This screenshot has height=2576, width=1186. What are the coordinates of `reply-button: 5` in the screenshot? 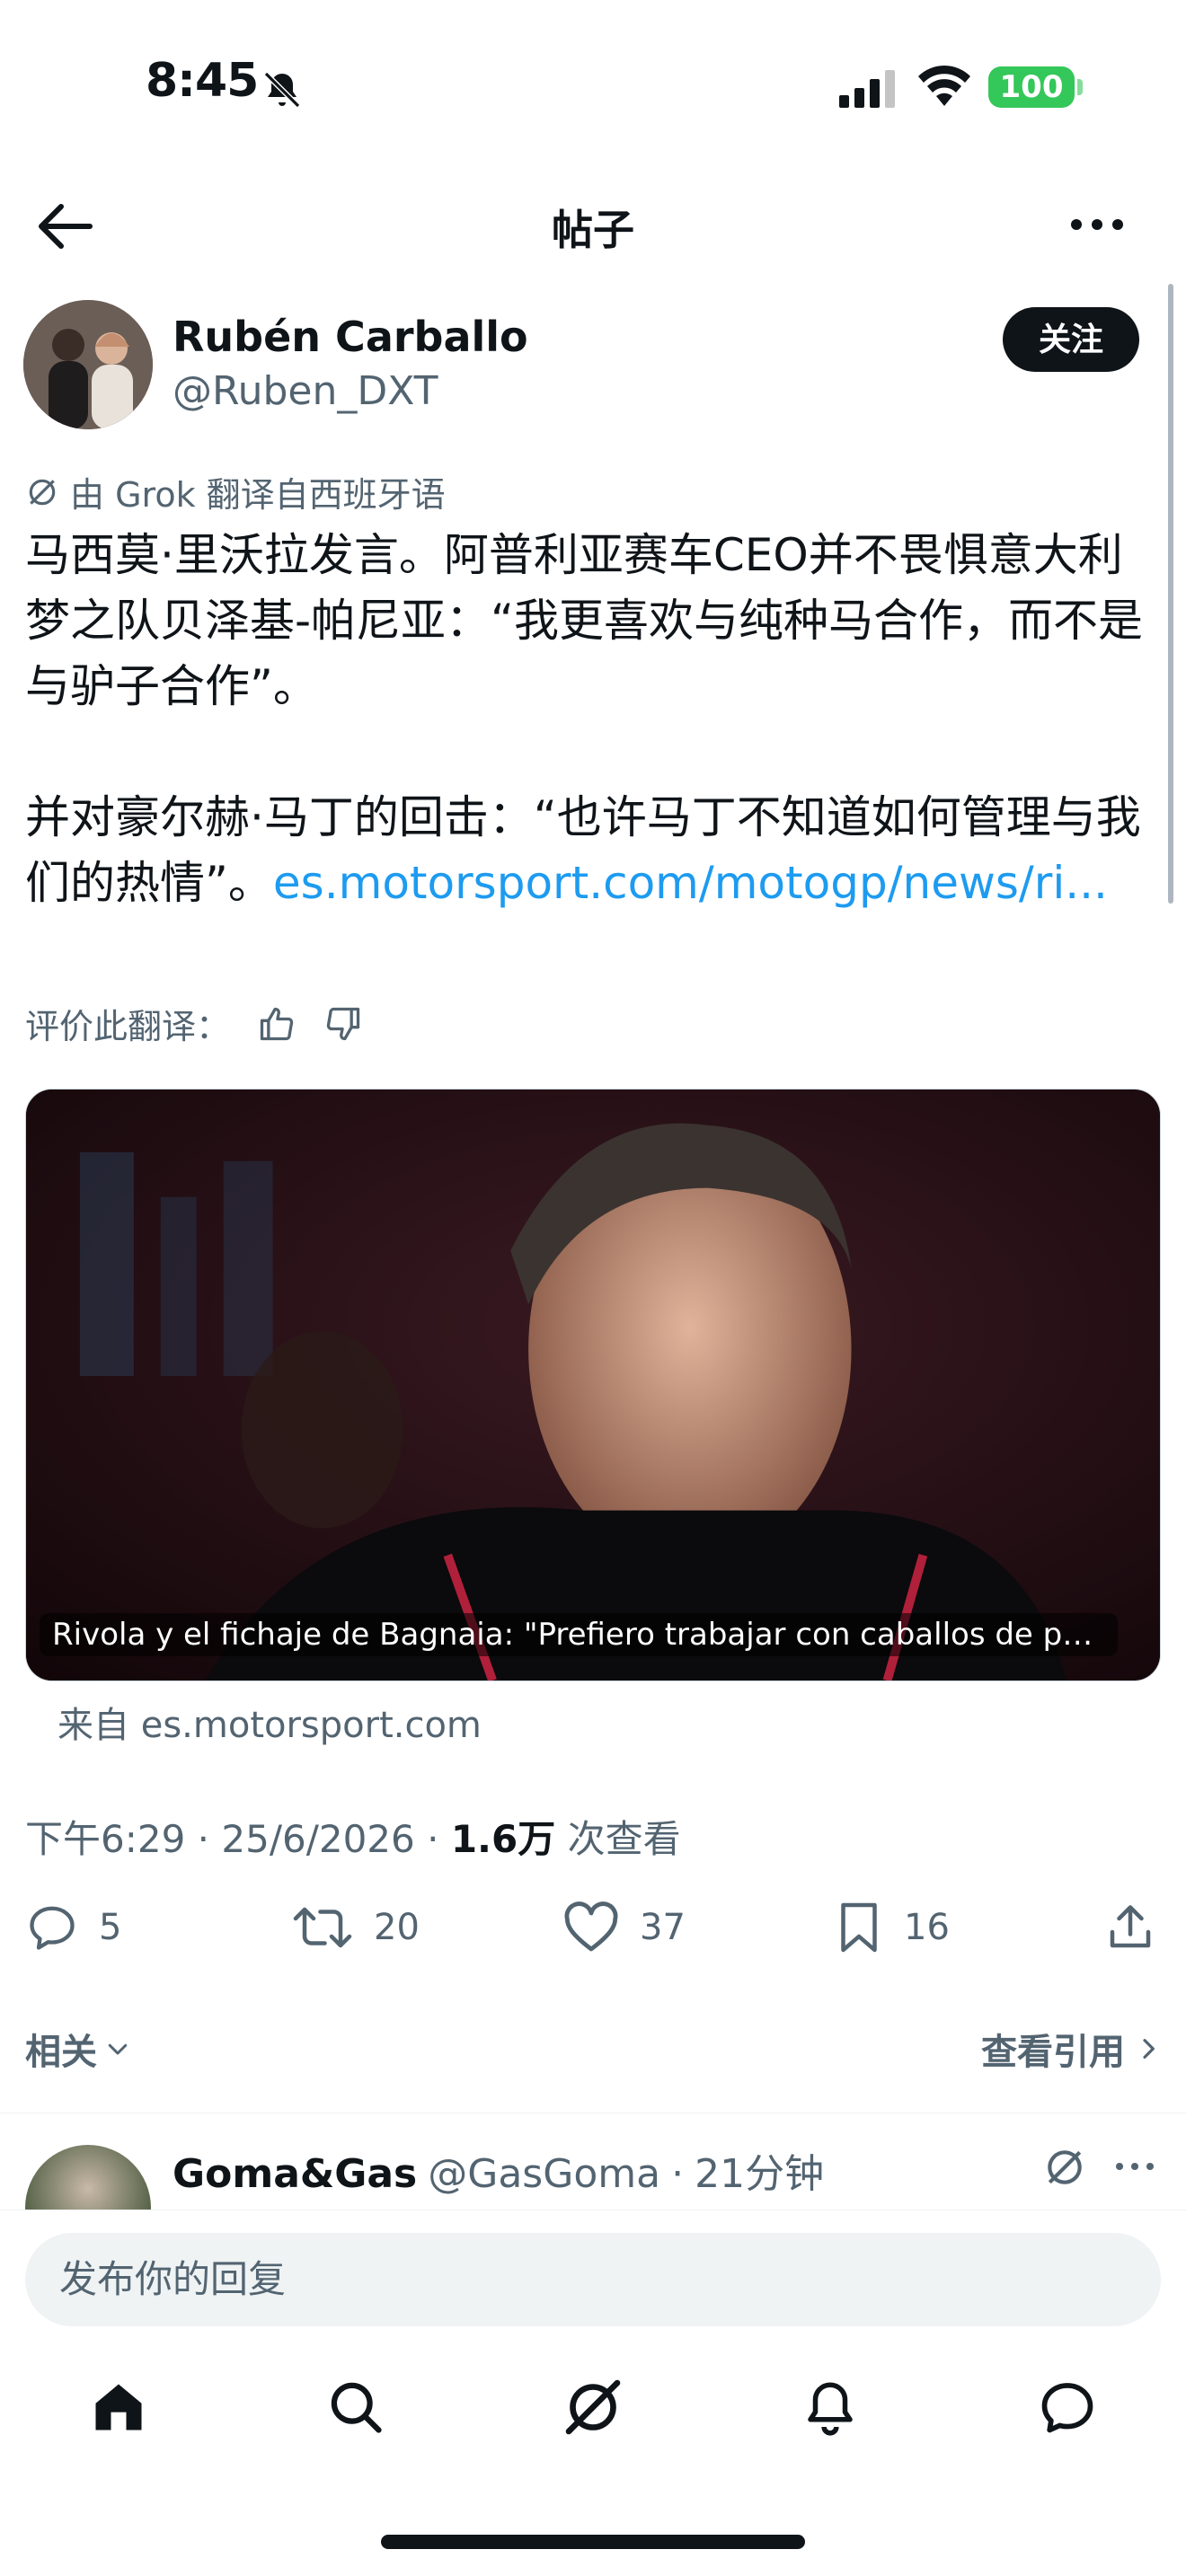 It's located at (73, 1927).